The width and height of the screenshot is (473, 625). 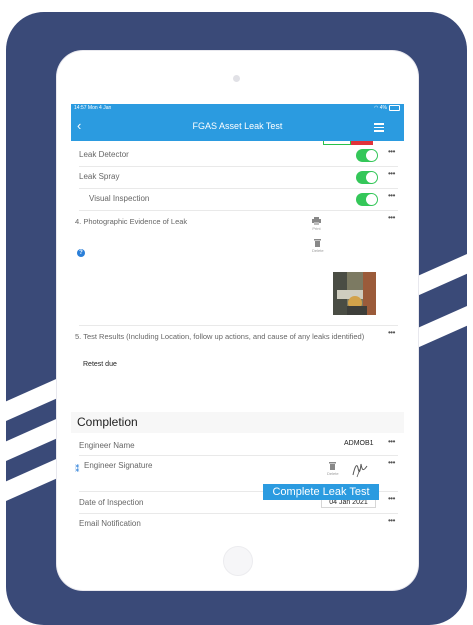 I want to click on status-date: Mon 4 Jan, so click(x=99, y=108).